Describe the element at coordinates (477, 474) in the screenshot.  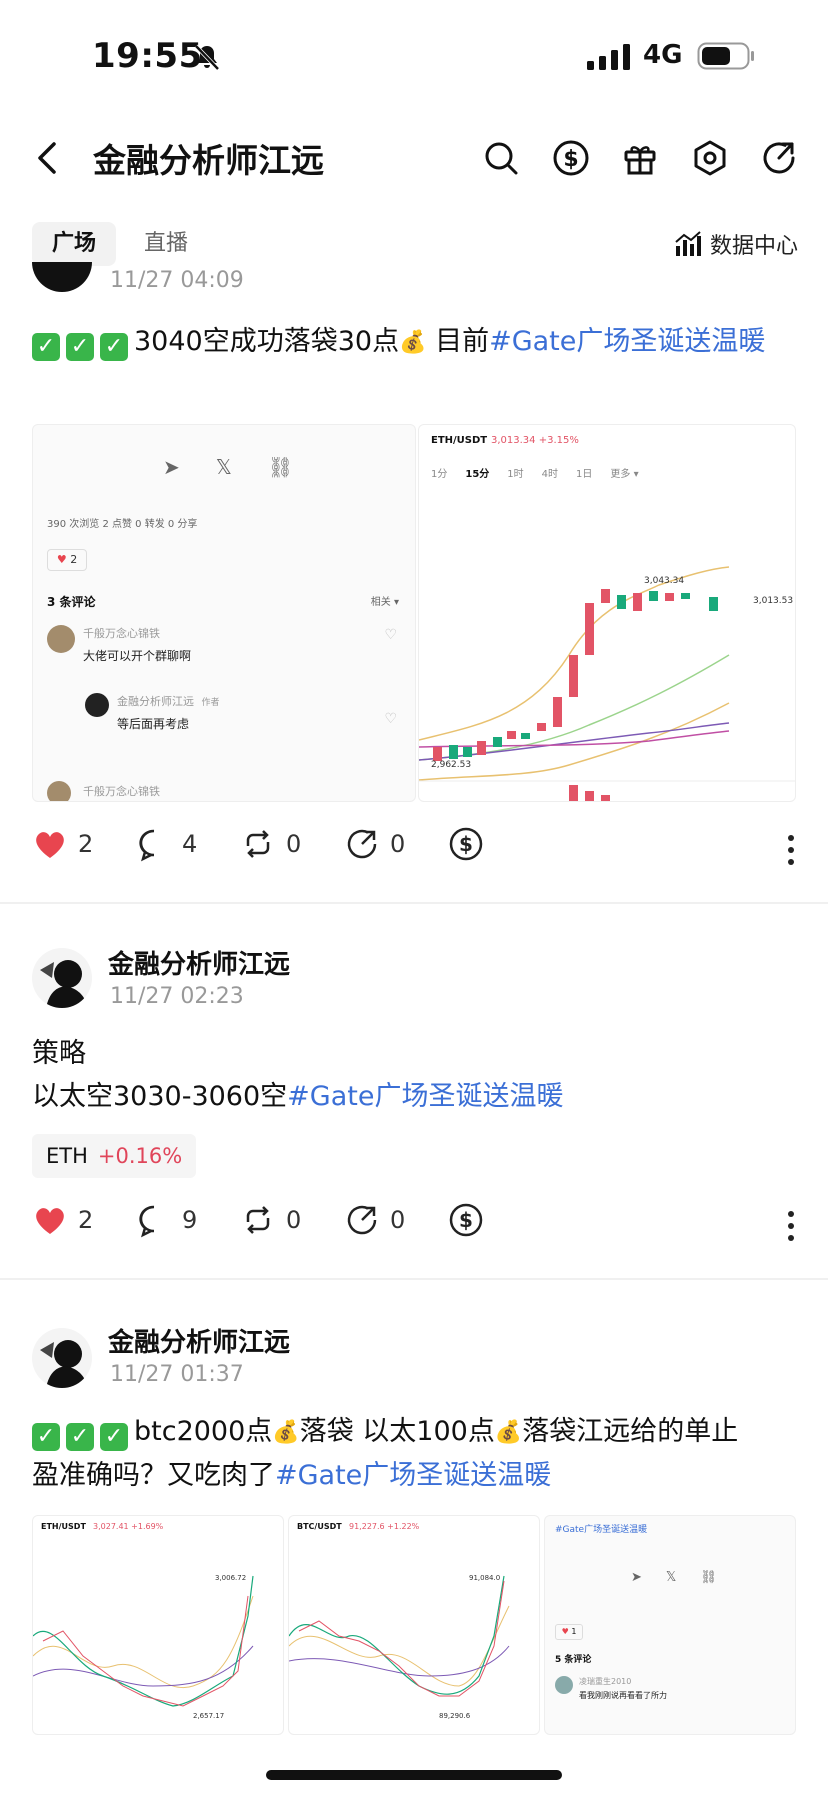
I see `interval-tab: 15分` at that location.